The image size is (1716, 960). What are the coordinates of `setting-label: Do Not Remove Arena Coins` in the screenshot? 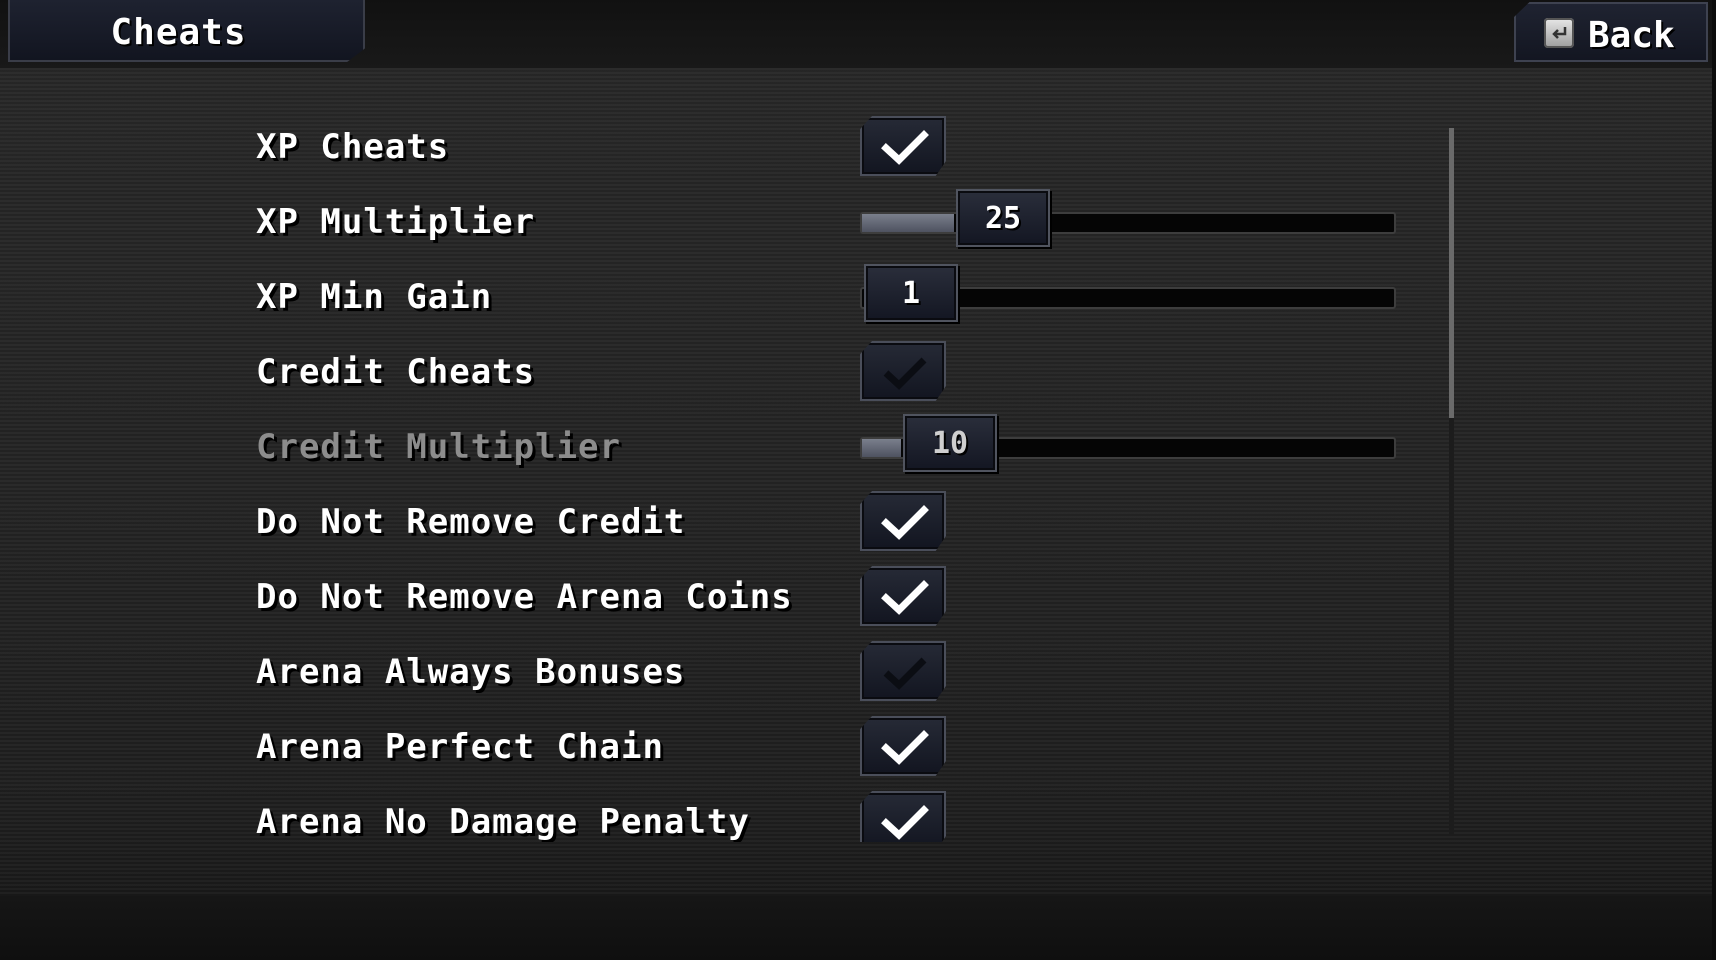 It's located at (524, 597).